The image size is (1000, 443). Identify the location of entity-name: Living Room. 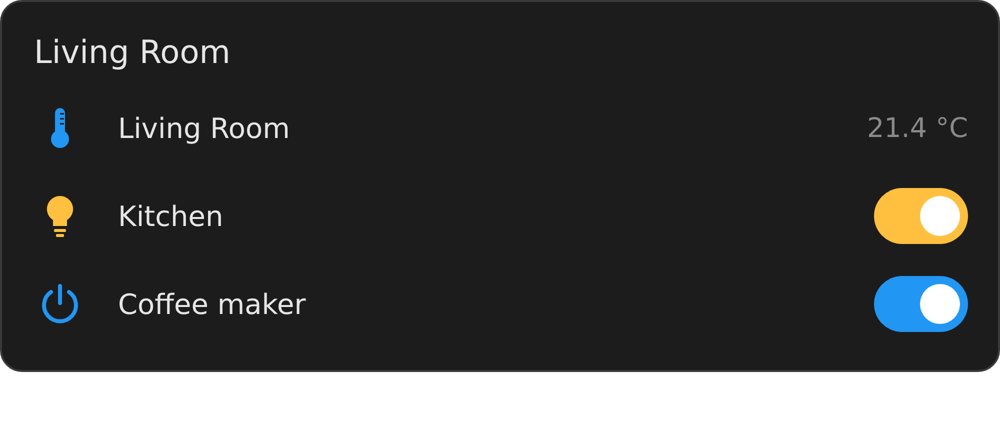
(204, 128).